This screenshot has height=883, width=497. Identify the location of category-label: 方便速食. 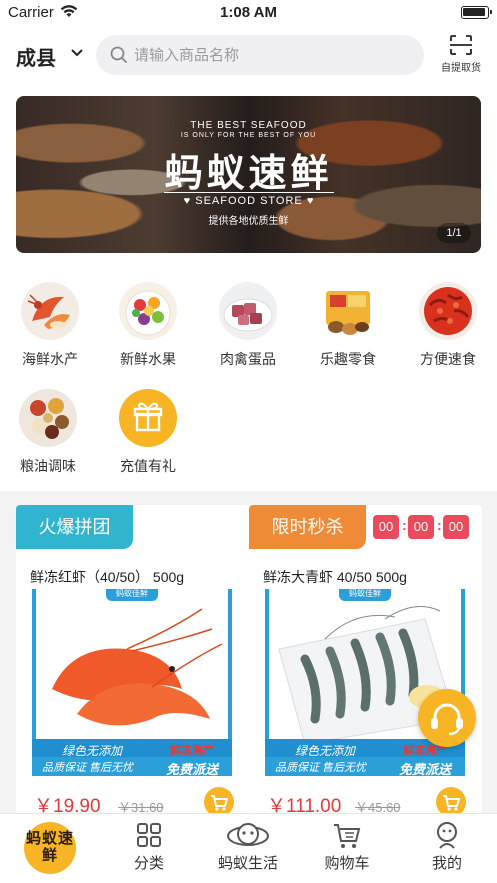
(448, 359).